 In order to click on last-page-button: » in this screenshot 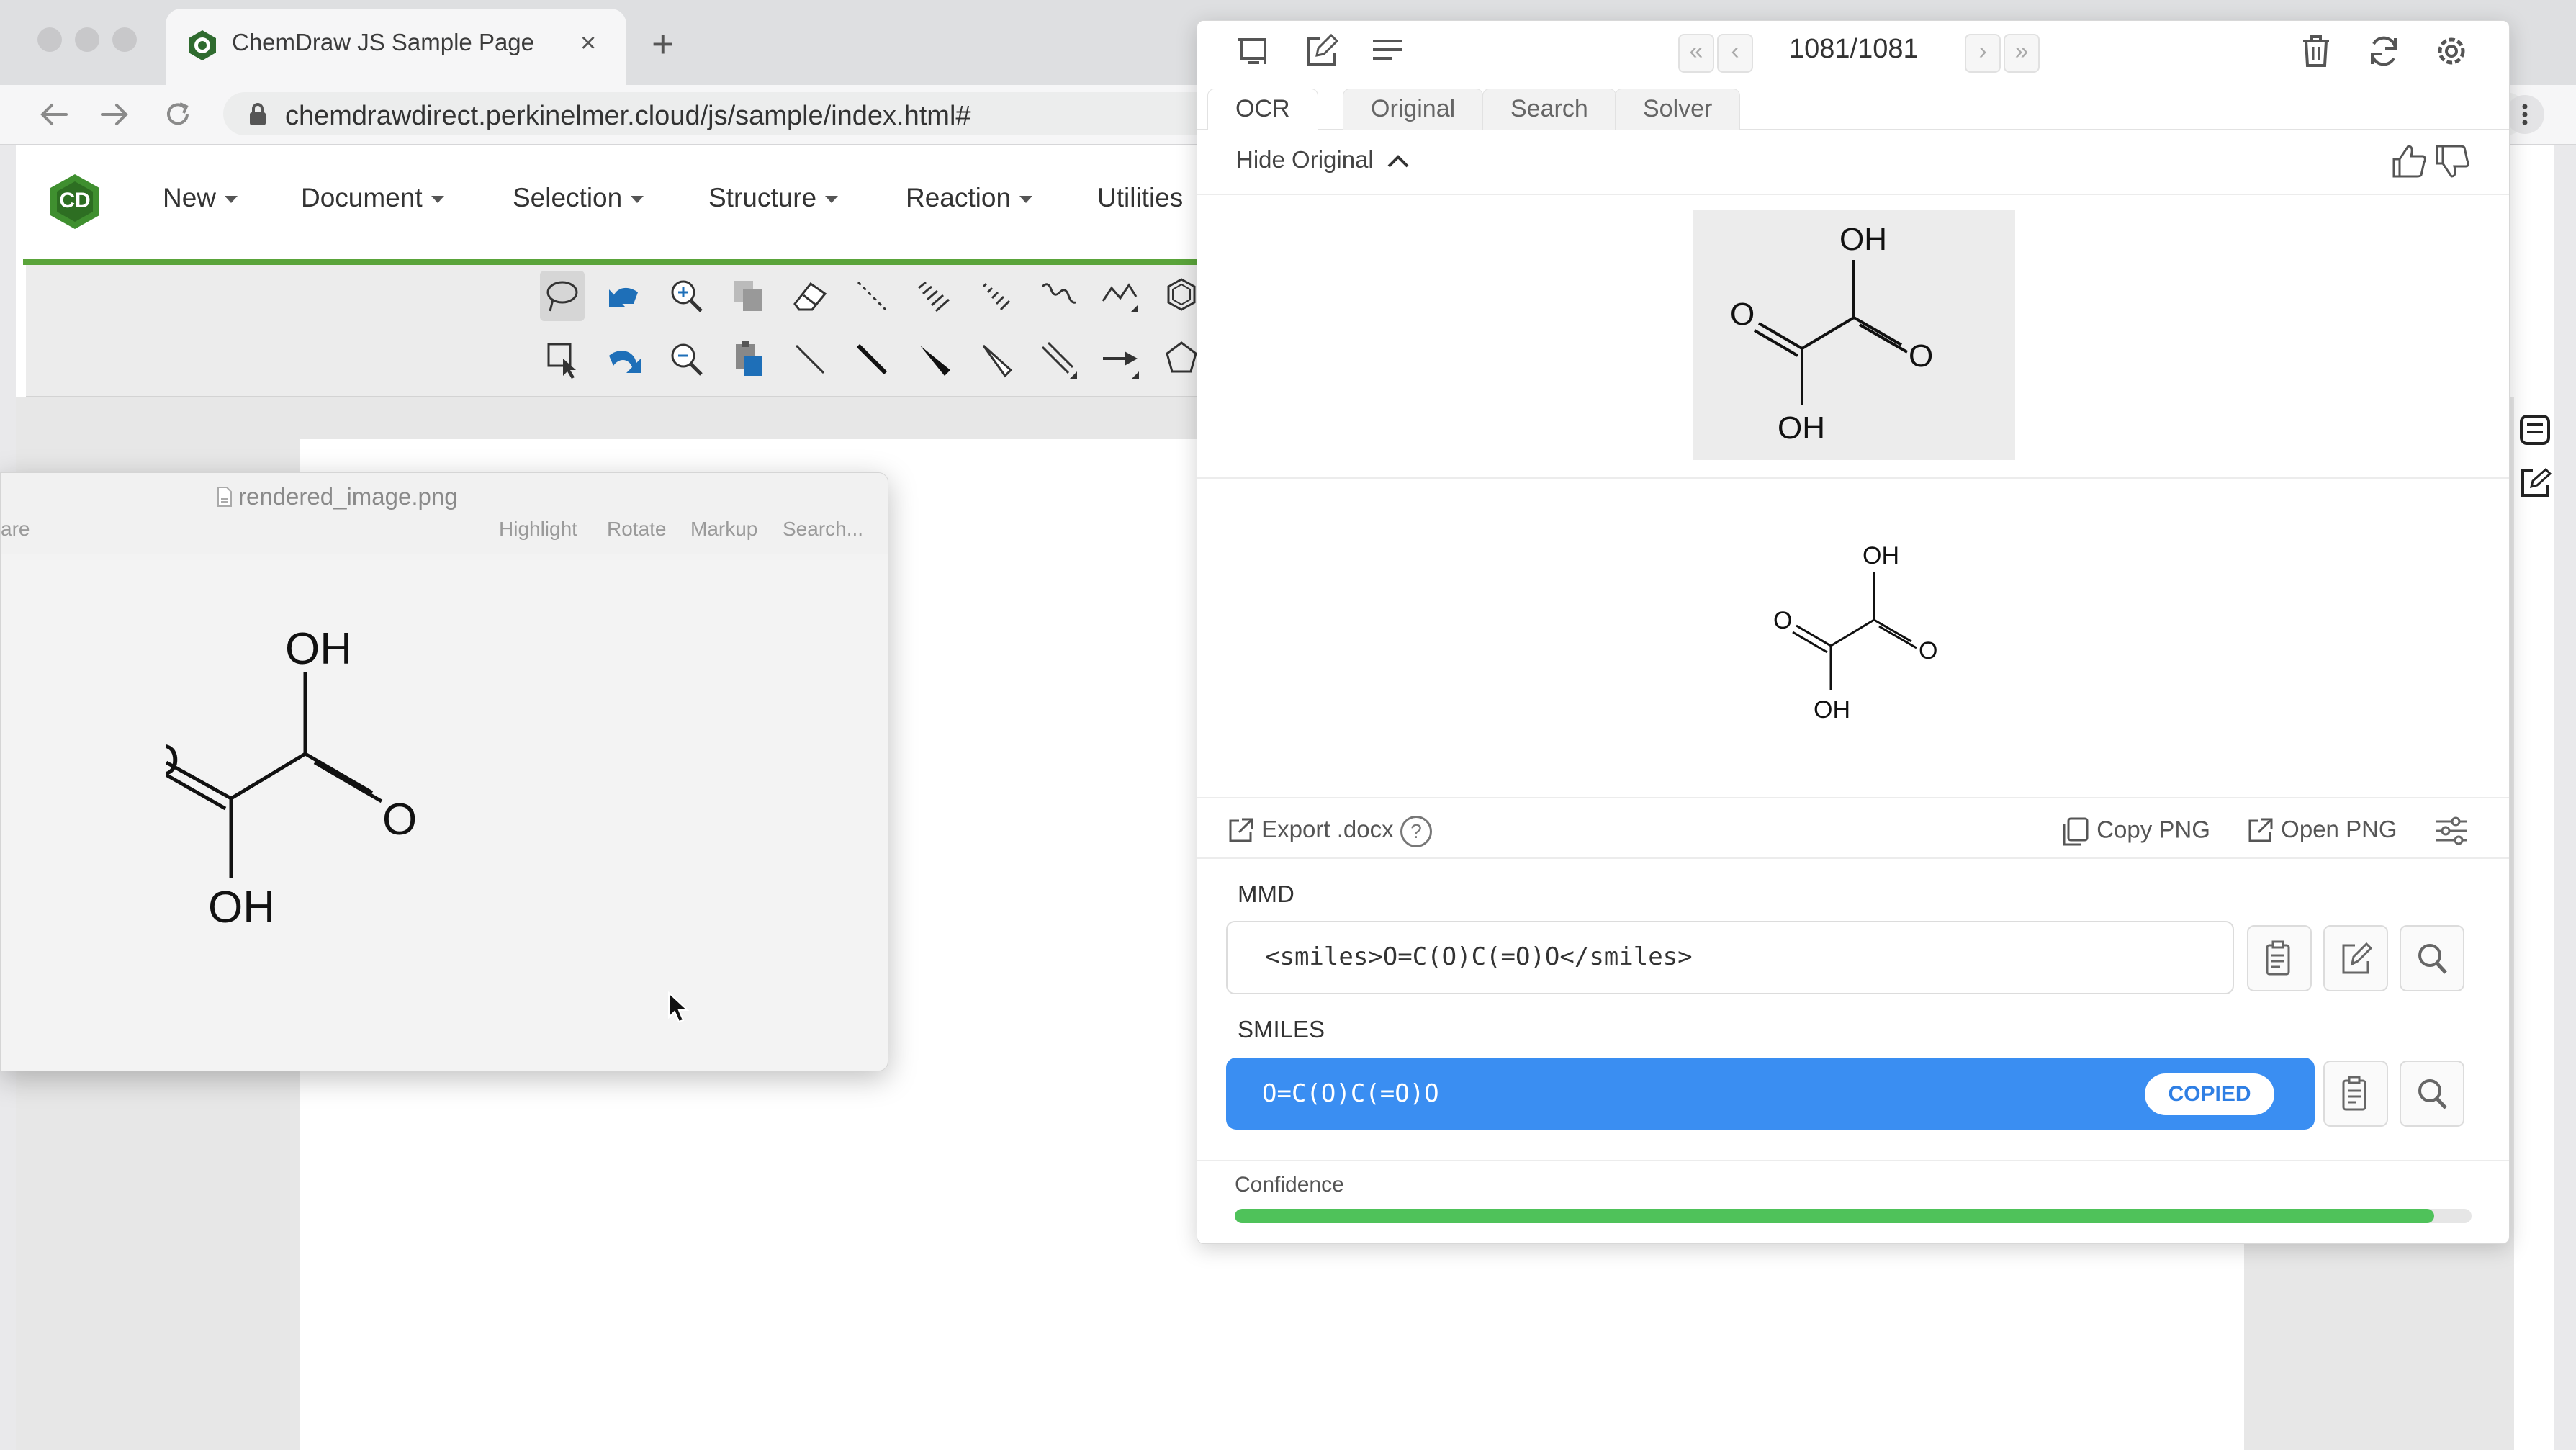, I will do `click(2022, 53)`.